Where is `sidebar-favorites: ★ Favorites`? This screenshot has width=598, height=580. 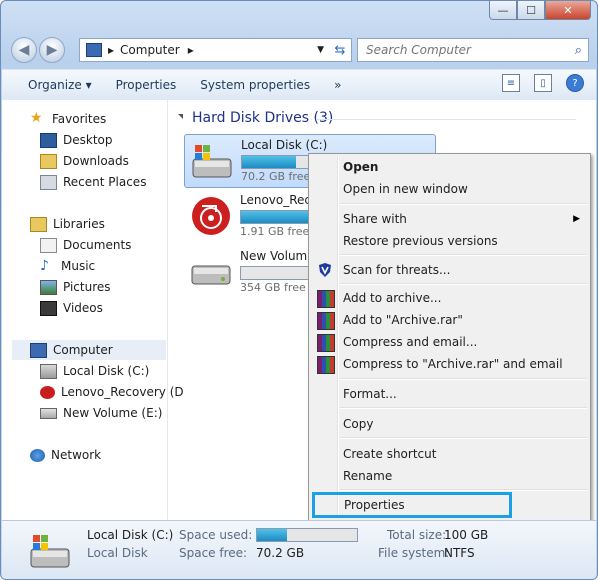 sidebar-favorites: ★ Favorites is located at coordinates (68, 119).